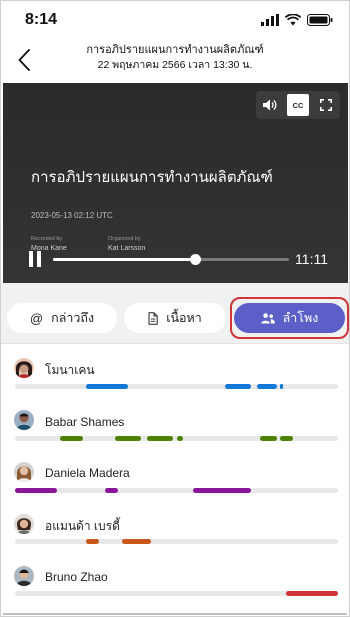 This screenshot has height=617, width=350. What do you see at coordinates (184, 318) in the screenshot?
I see `tab-content-label: เนื้อหา` at bounding box center [184, 318].